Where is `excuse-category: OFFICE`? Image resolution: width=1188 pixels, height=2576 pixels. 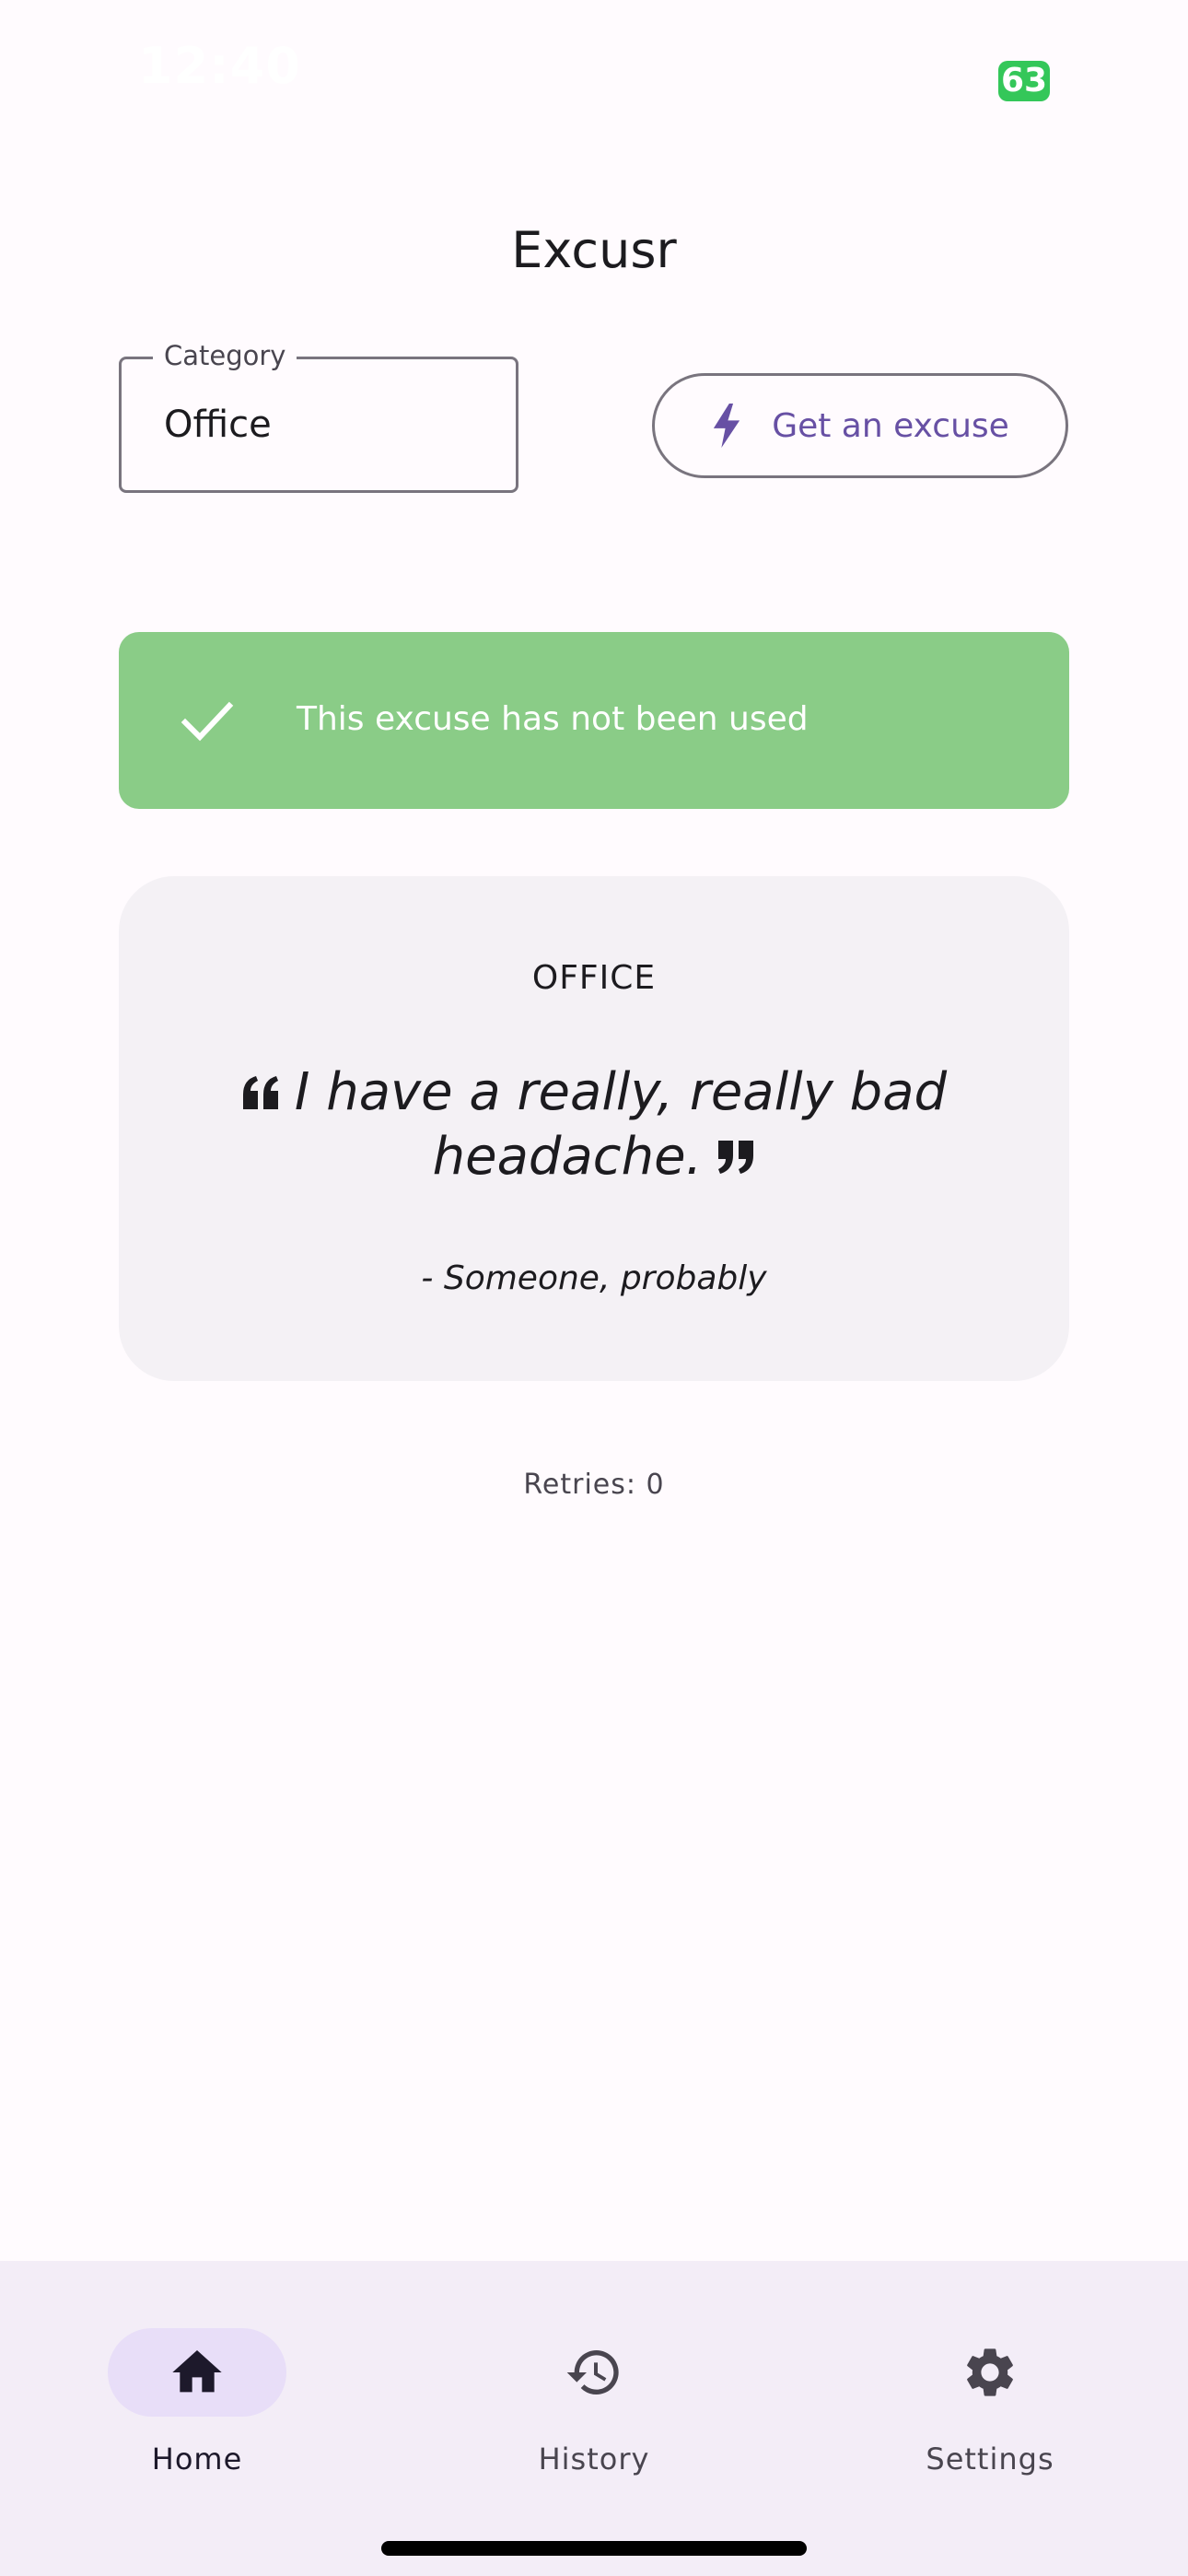
excuse-category: OFFICE is located at coordinates (594, 978).